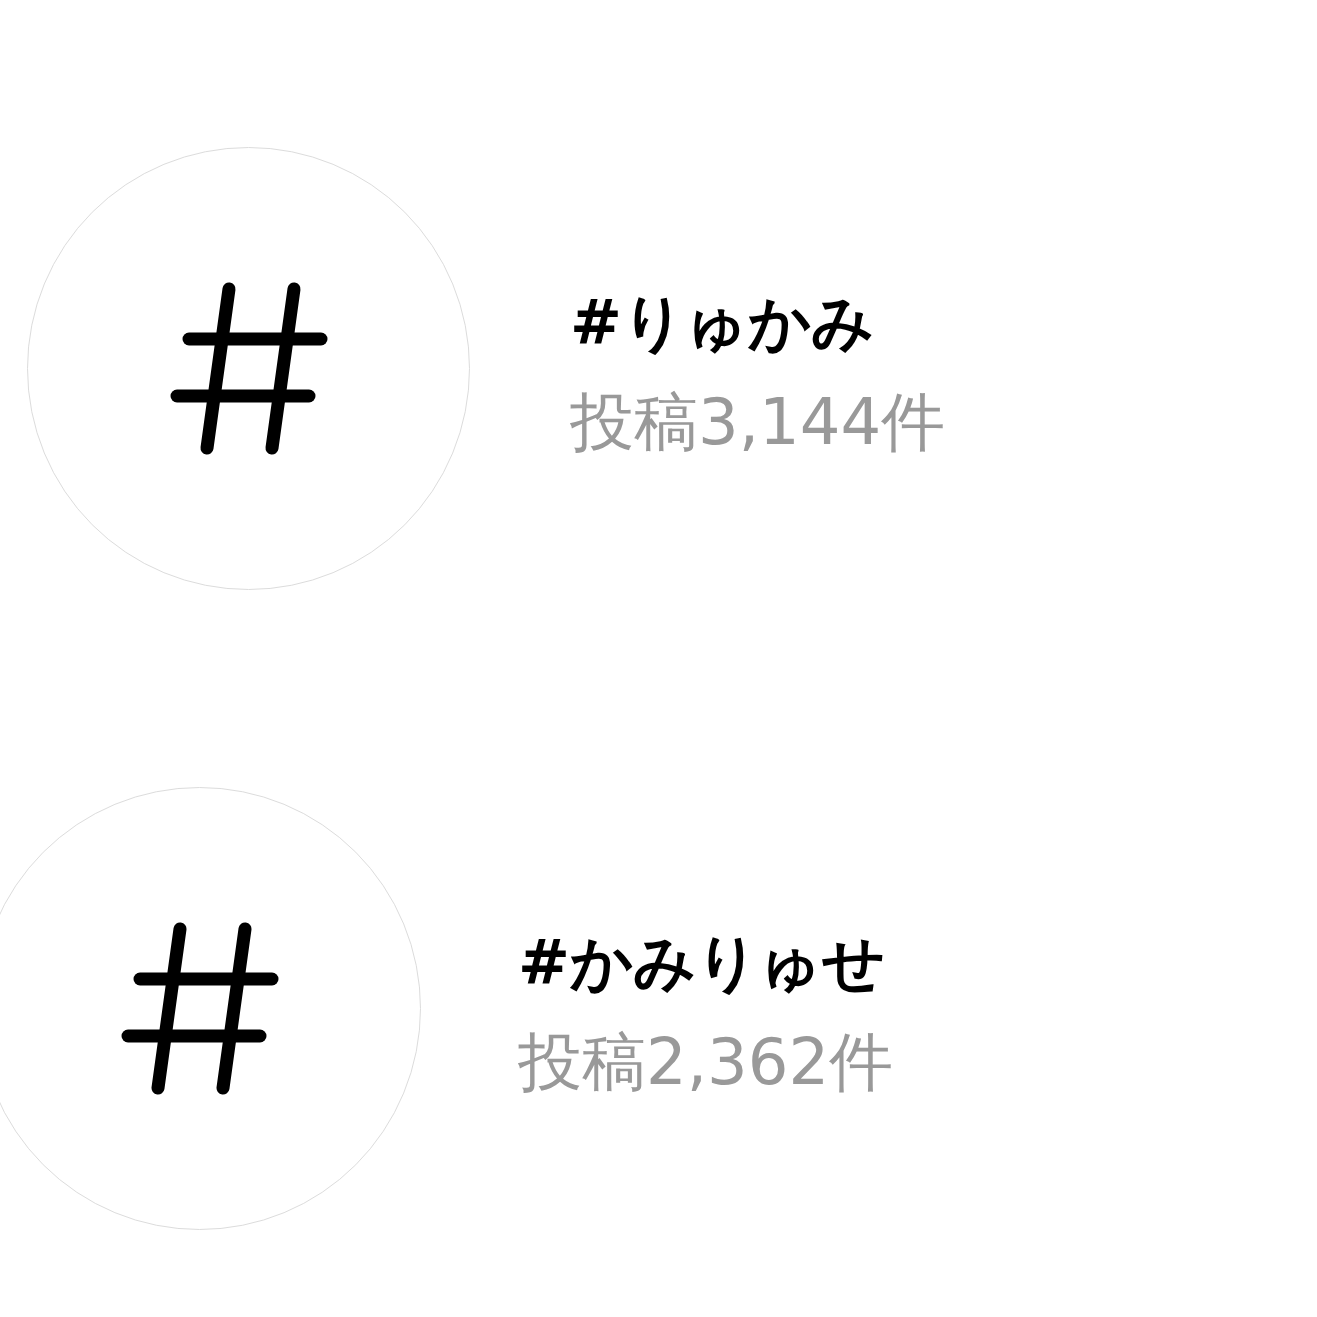 The image size is (1317, 1317). I want to click on hashtag-name: #りゅかみ, so click(758, 323).